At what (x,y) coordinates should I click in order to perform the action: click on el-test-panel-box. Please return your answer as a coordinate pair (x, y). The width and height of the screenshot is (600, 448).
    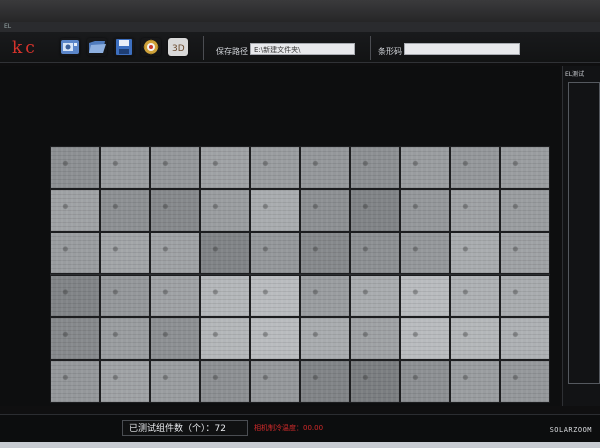
    Looking at the image, I should click on (584, 233).